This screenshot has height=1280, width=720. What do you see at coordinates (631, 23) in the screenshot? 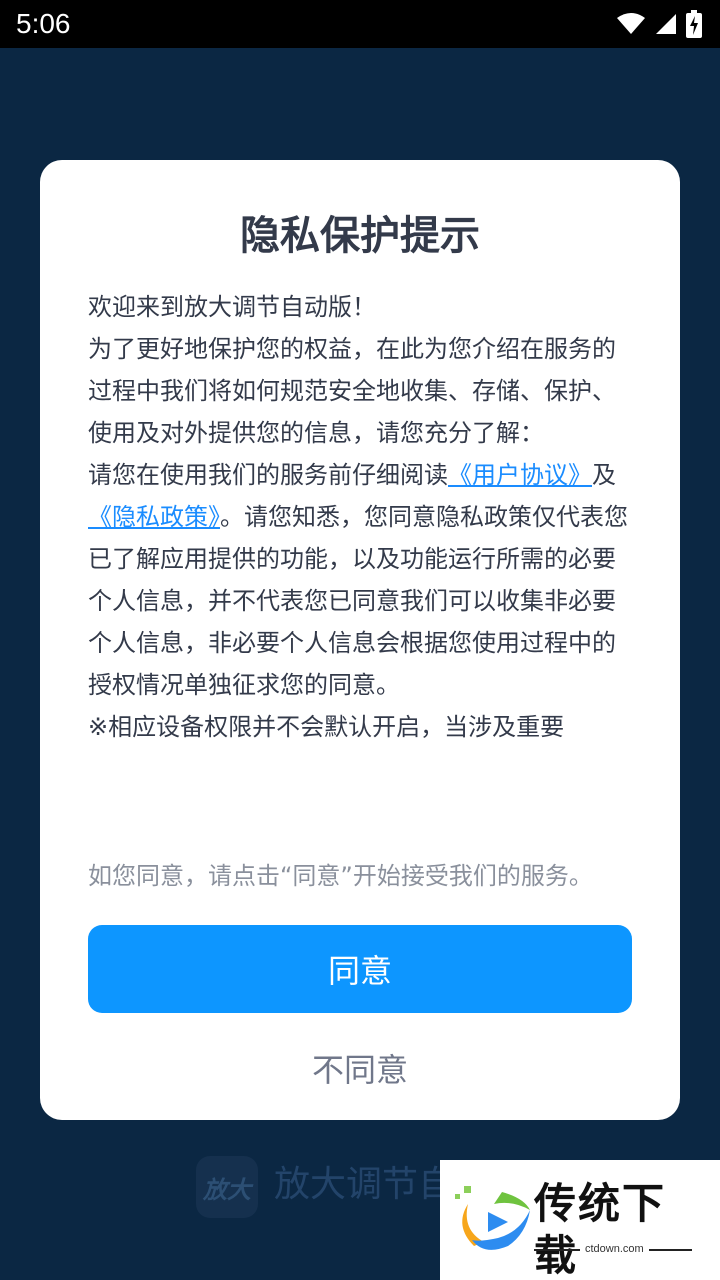
I see `wifi-icon` at bounding box center [631, 23].